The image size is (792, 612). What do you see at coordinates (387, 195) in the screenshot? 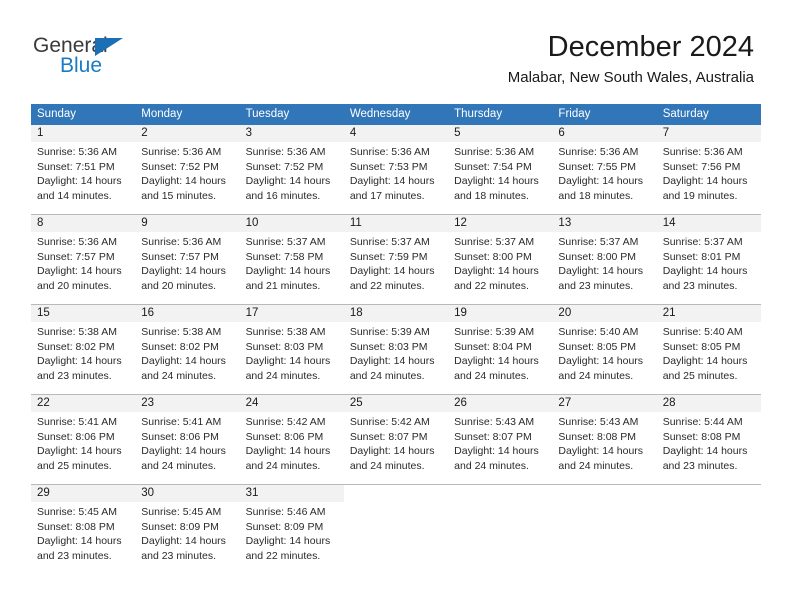
I see `day-detail-line: and 17 minutes.` at bounding box center [387, 195].